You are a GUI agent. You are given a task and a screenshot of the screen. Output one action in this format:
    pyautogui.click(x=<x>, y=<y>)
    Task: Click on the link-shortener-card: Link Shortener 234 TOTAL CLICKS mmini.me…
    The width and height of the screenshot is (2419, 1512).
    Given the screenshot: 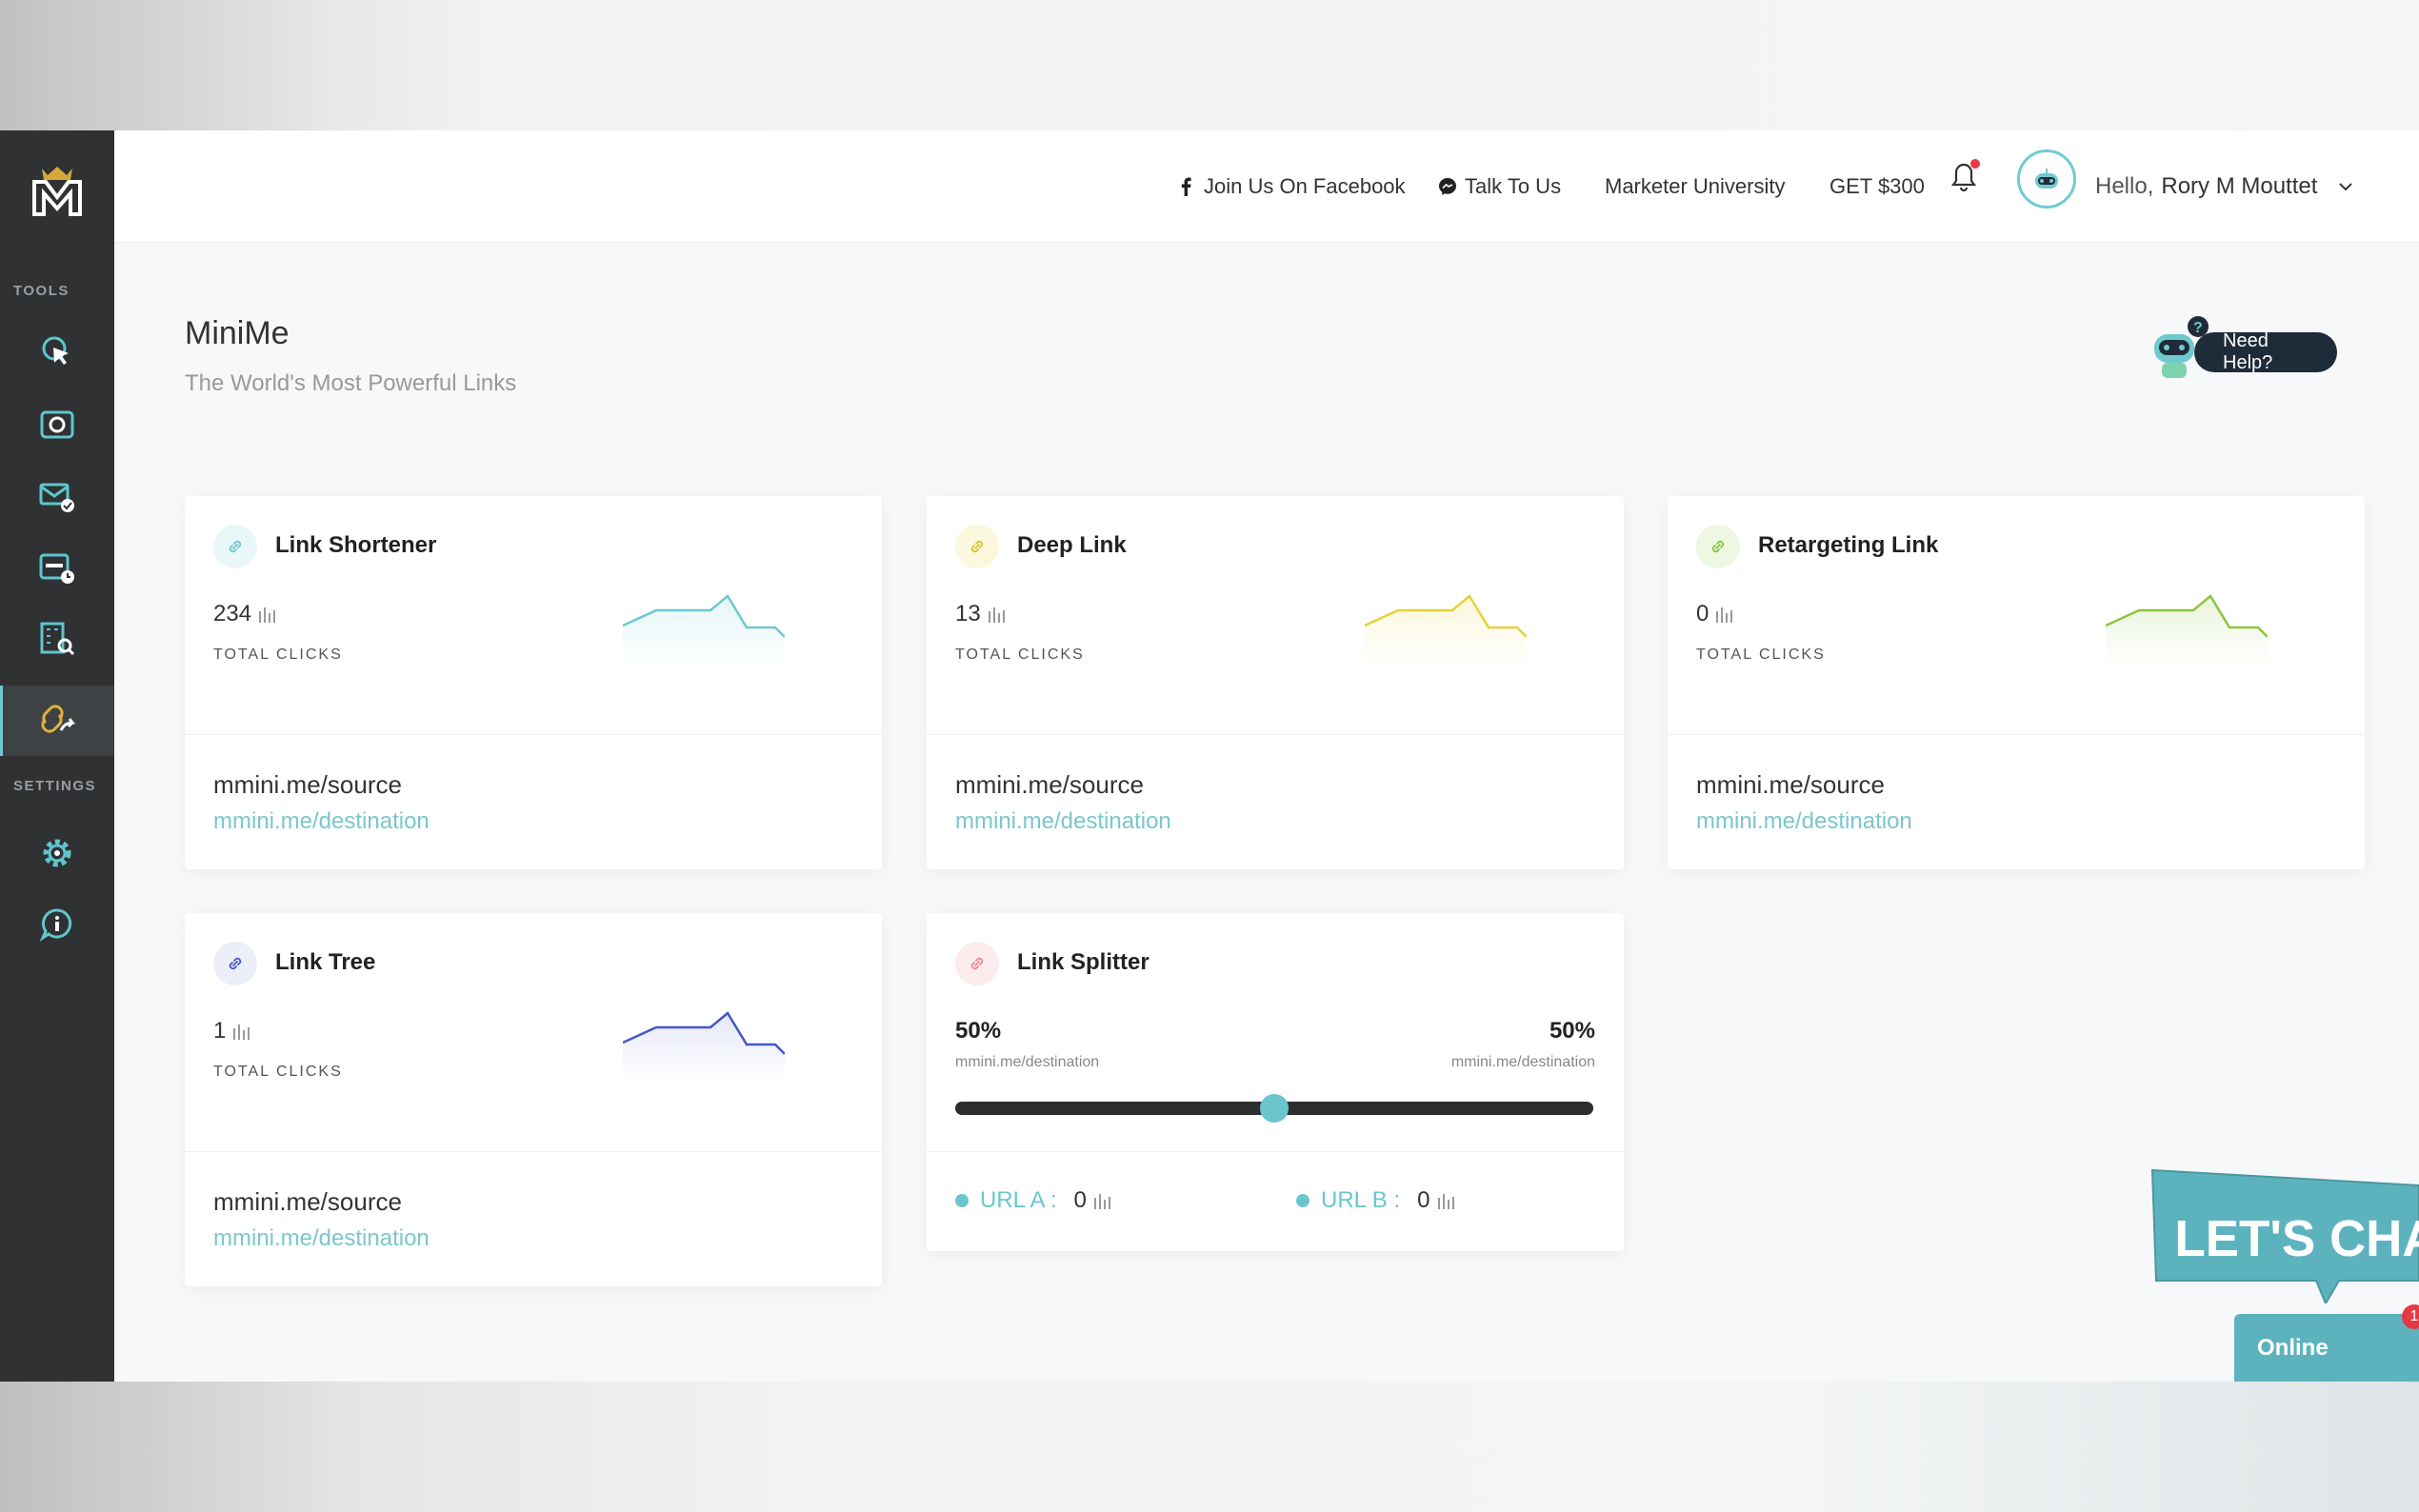 What is the action you would take?
    pyautogui.click(x=533, y=682)
    